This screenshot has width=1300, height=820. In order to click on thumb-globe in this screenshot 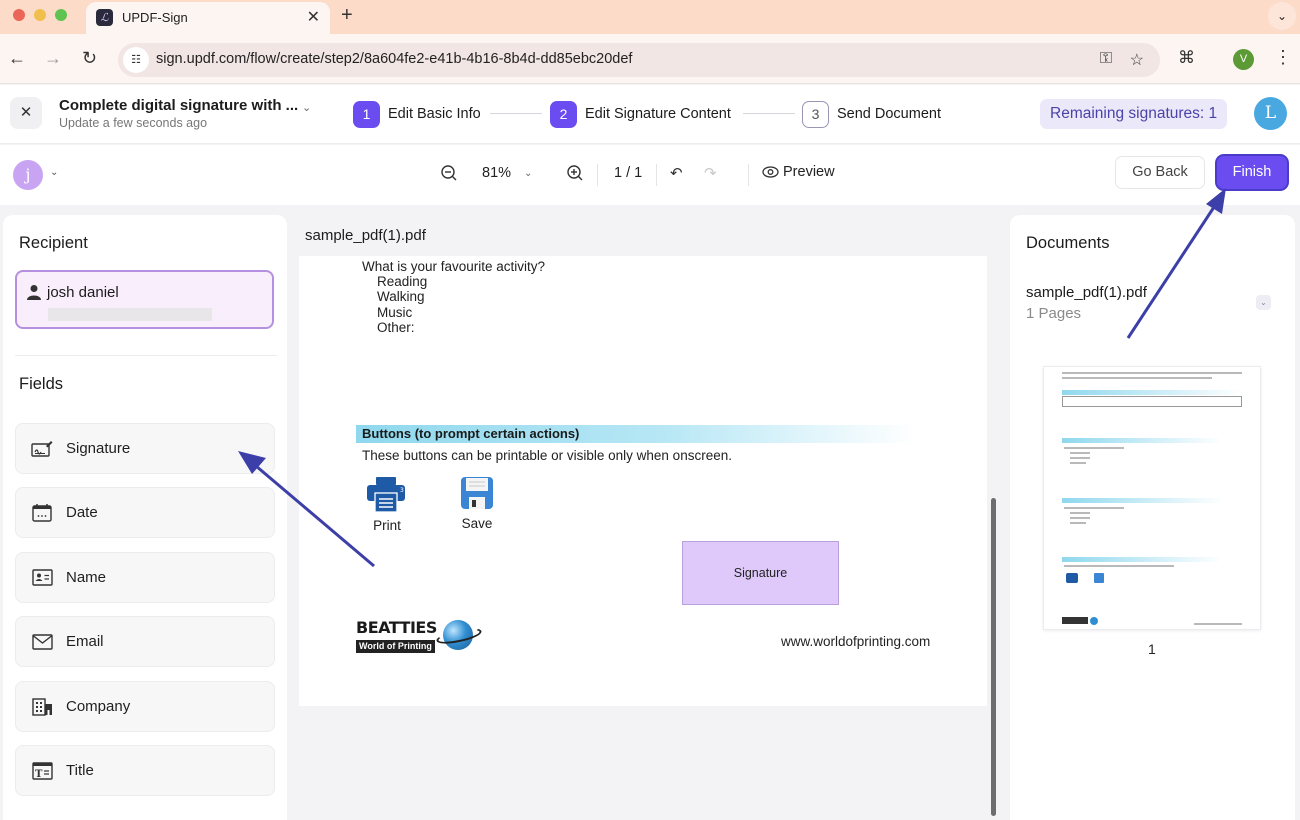, I will do `click(1094, 621)`.